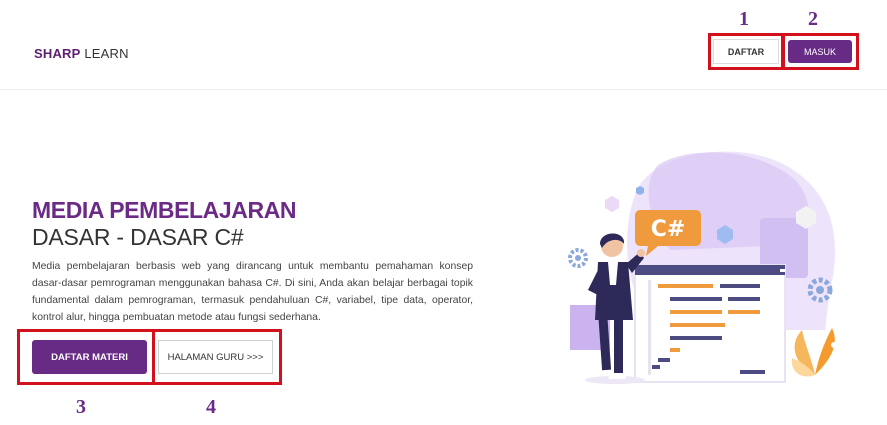 The image size is (887, 425). I want to click on annotation-number-1: 1, so click(744, 19).